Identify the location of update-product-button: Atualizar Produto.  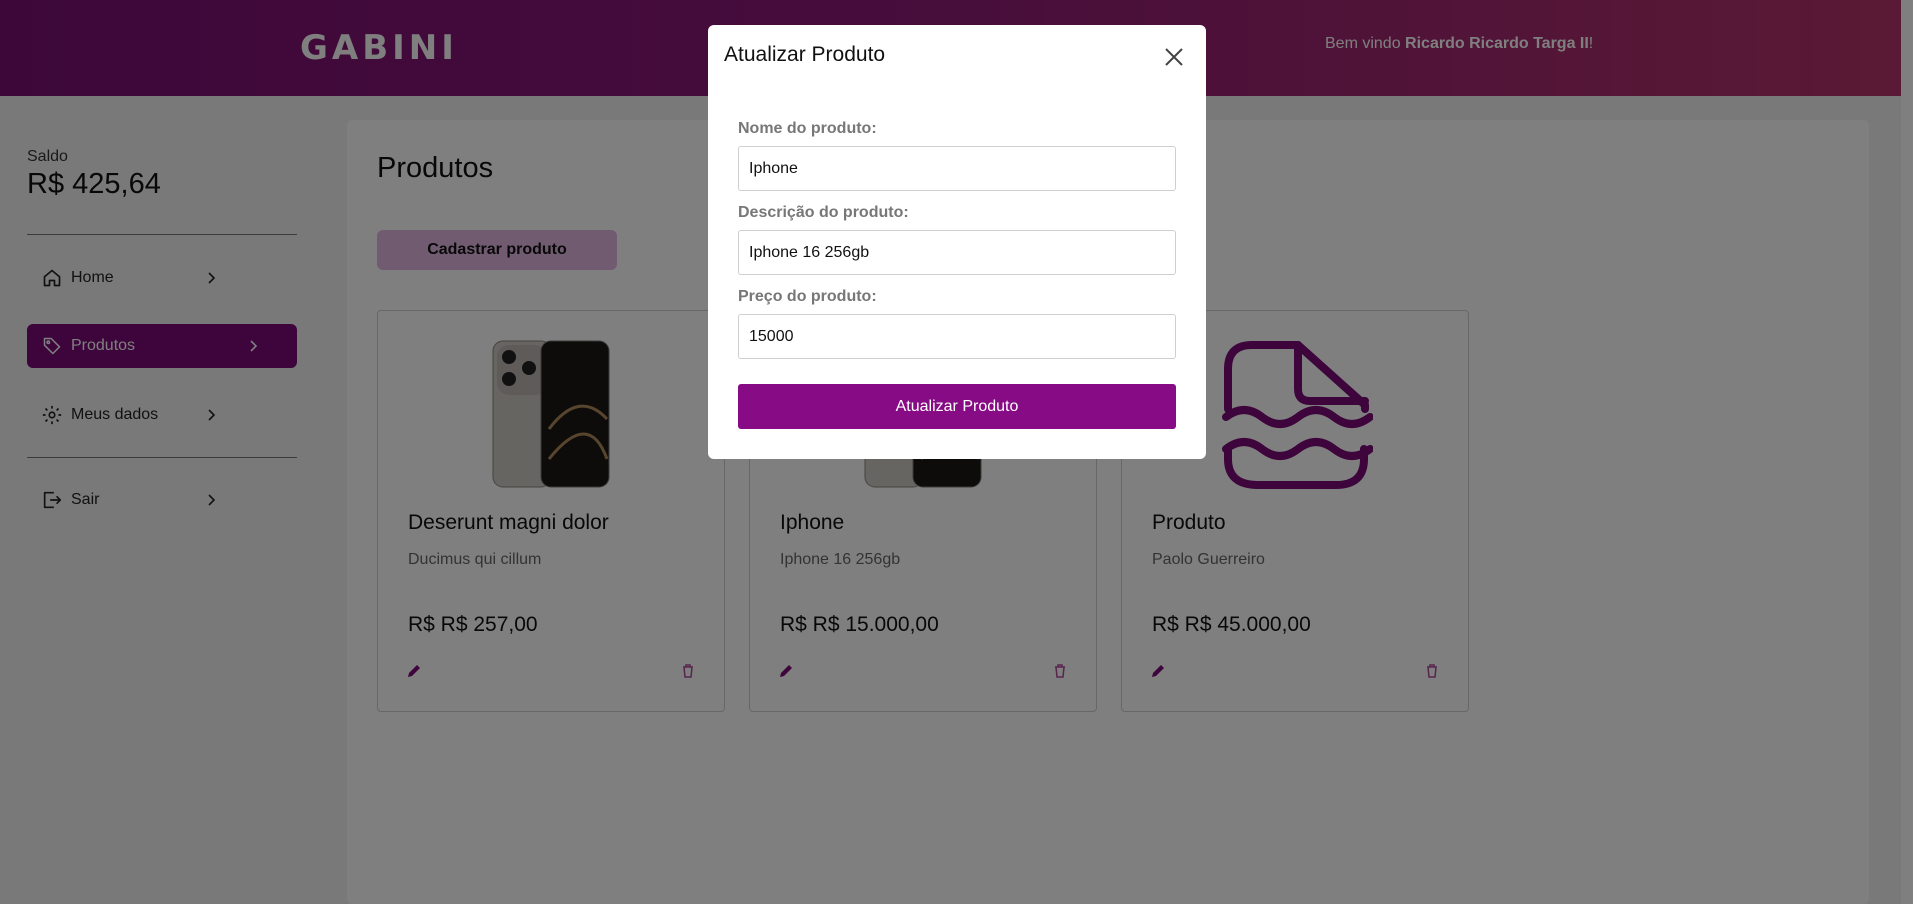
(957, 406).